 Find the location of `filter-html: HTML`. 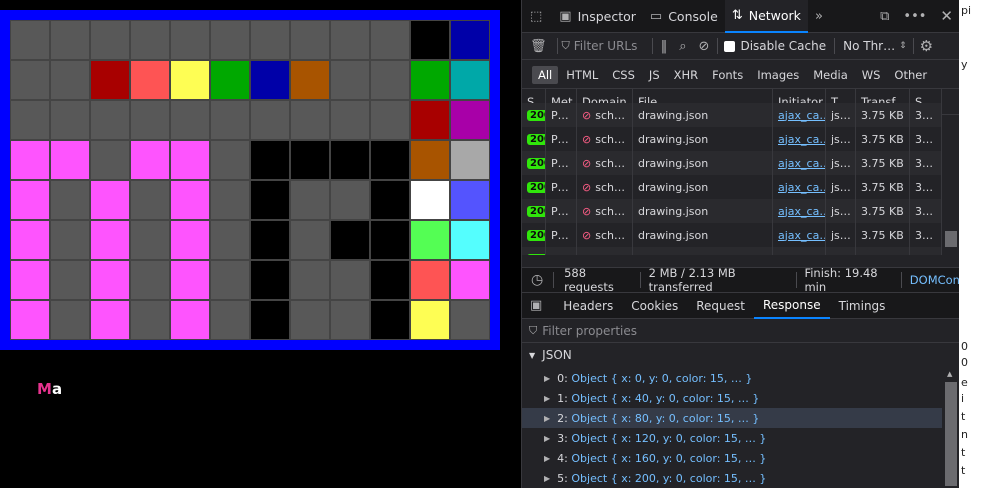

filter-html: HTML is located at coordinates (582, 75).